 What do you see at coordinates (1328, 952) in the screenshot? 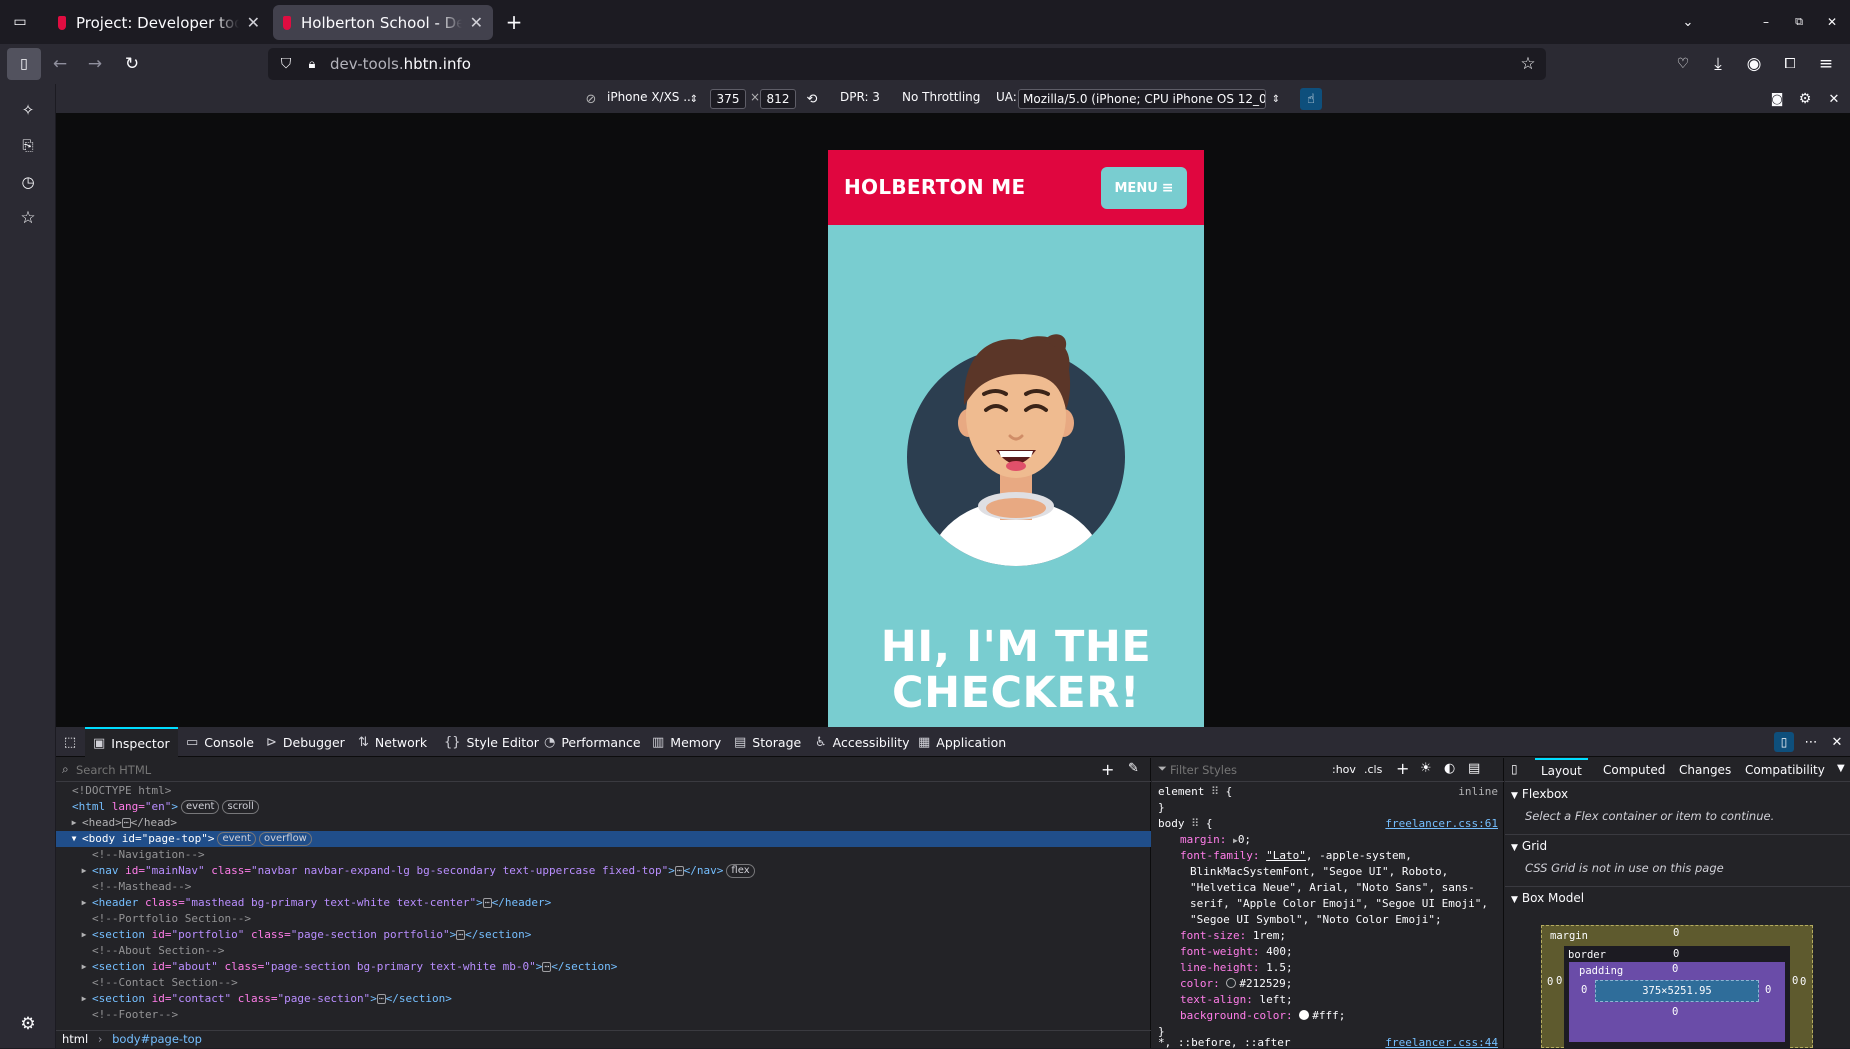
I see `declaration: font-weight: 400;` at bounding box center [1328, 952].